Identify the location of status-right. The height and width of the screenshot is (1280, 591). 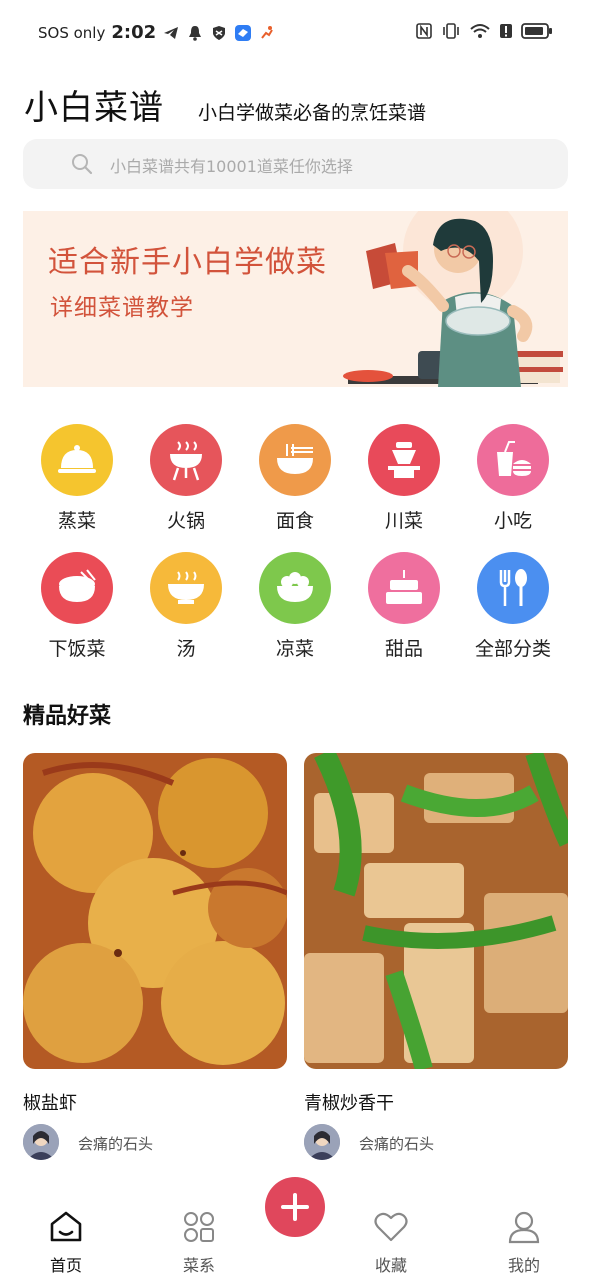
(484, 31).